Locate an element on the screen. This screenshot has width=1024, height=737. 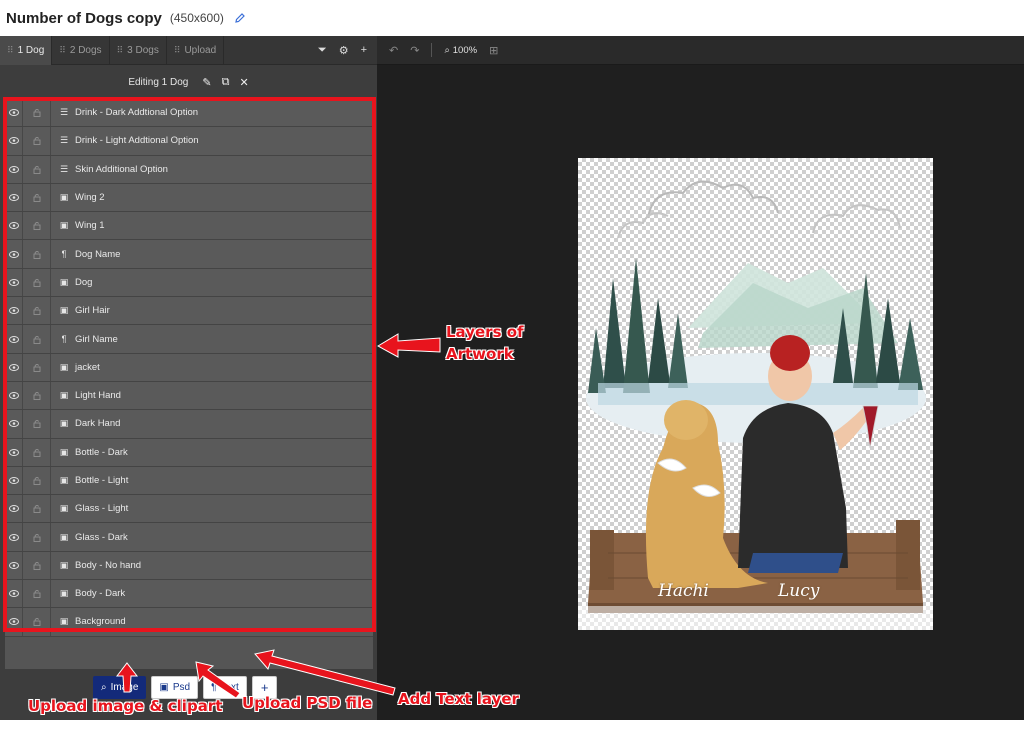
add-text-button: ¶ Text is located at coordinates (225, 687).